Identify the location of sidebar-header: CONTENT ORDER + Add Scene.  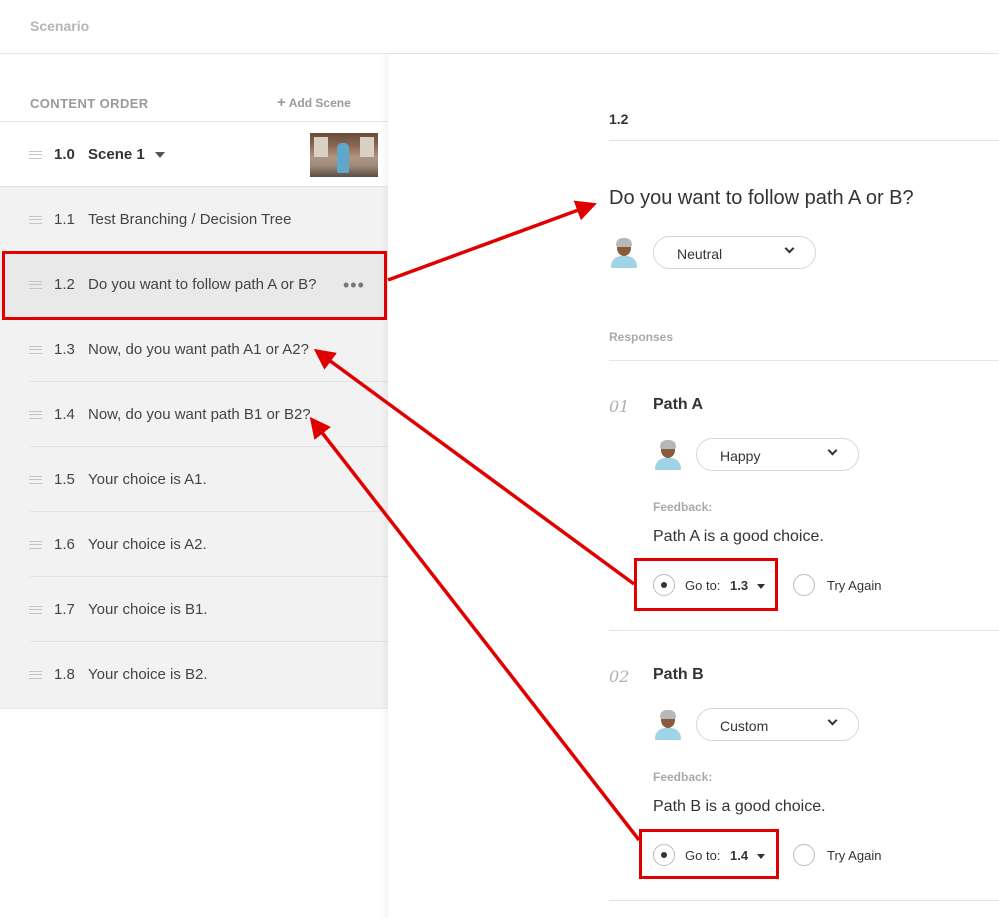
(194, 88).